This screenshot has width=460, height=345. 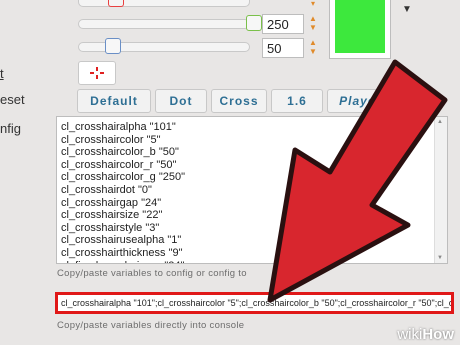 What do you see at coordinates (181, 101) in the screenshot?
I see `preset-dot-button: Dot` at bounding box center [181, 101].